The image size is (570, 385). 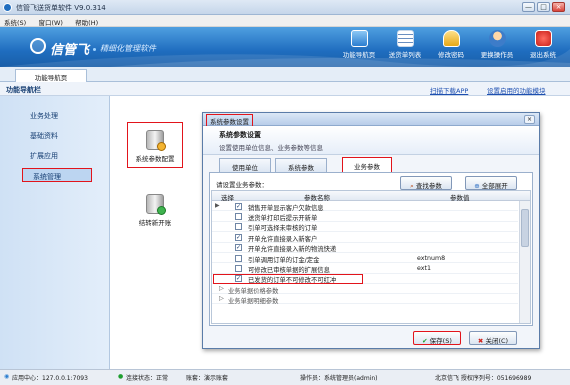 What do you see at coordinates (155, 159) in the screenshot?
I see `shortcut-label: 系统参数配置` at bounding box center [155, 159].